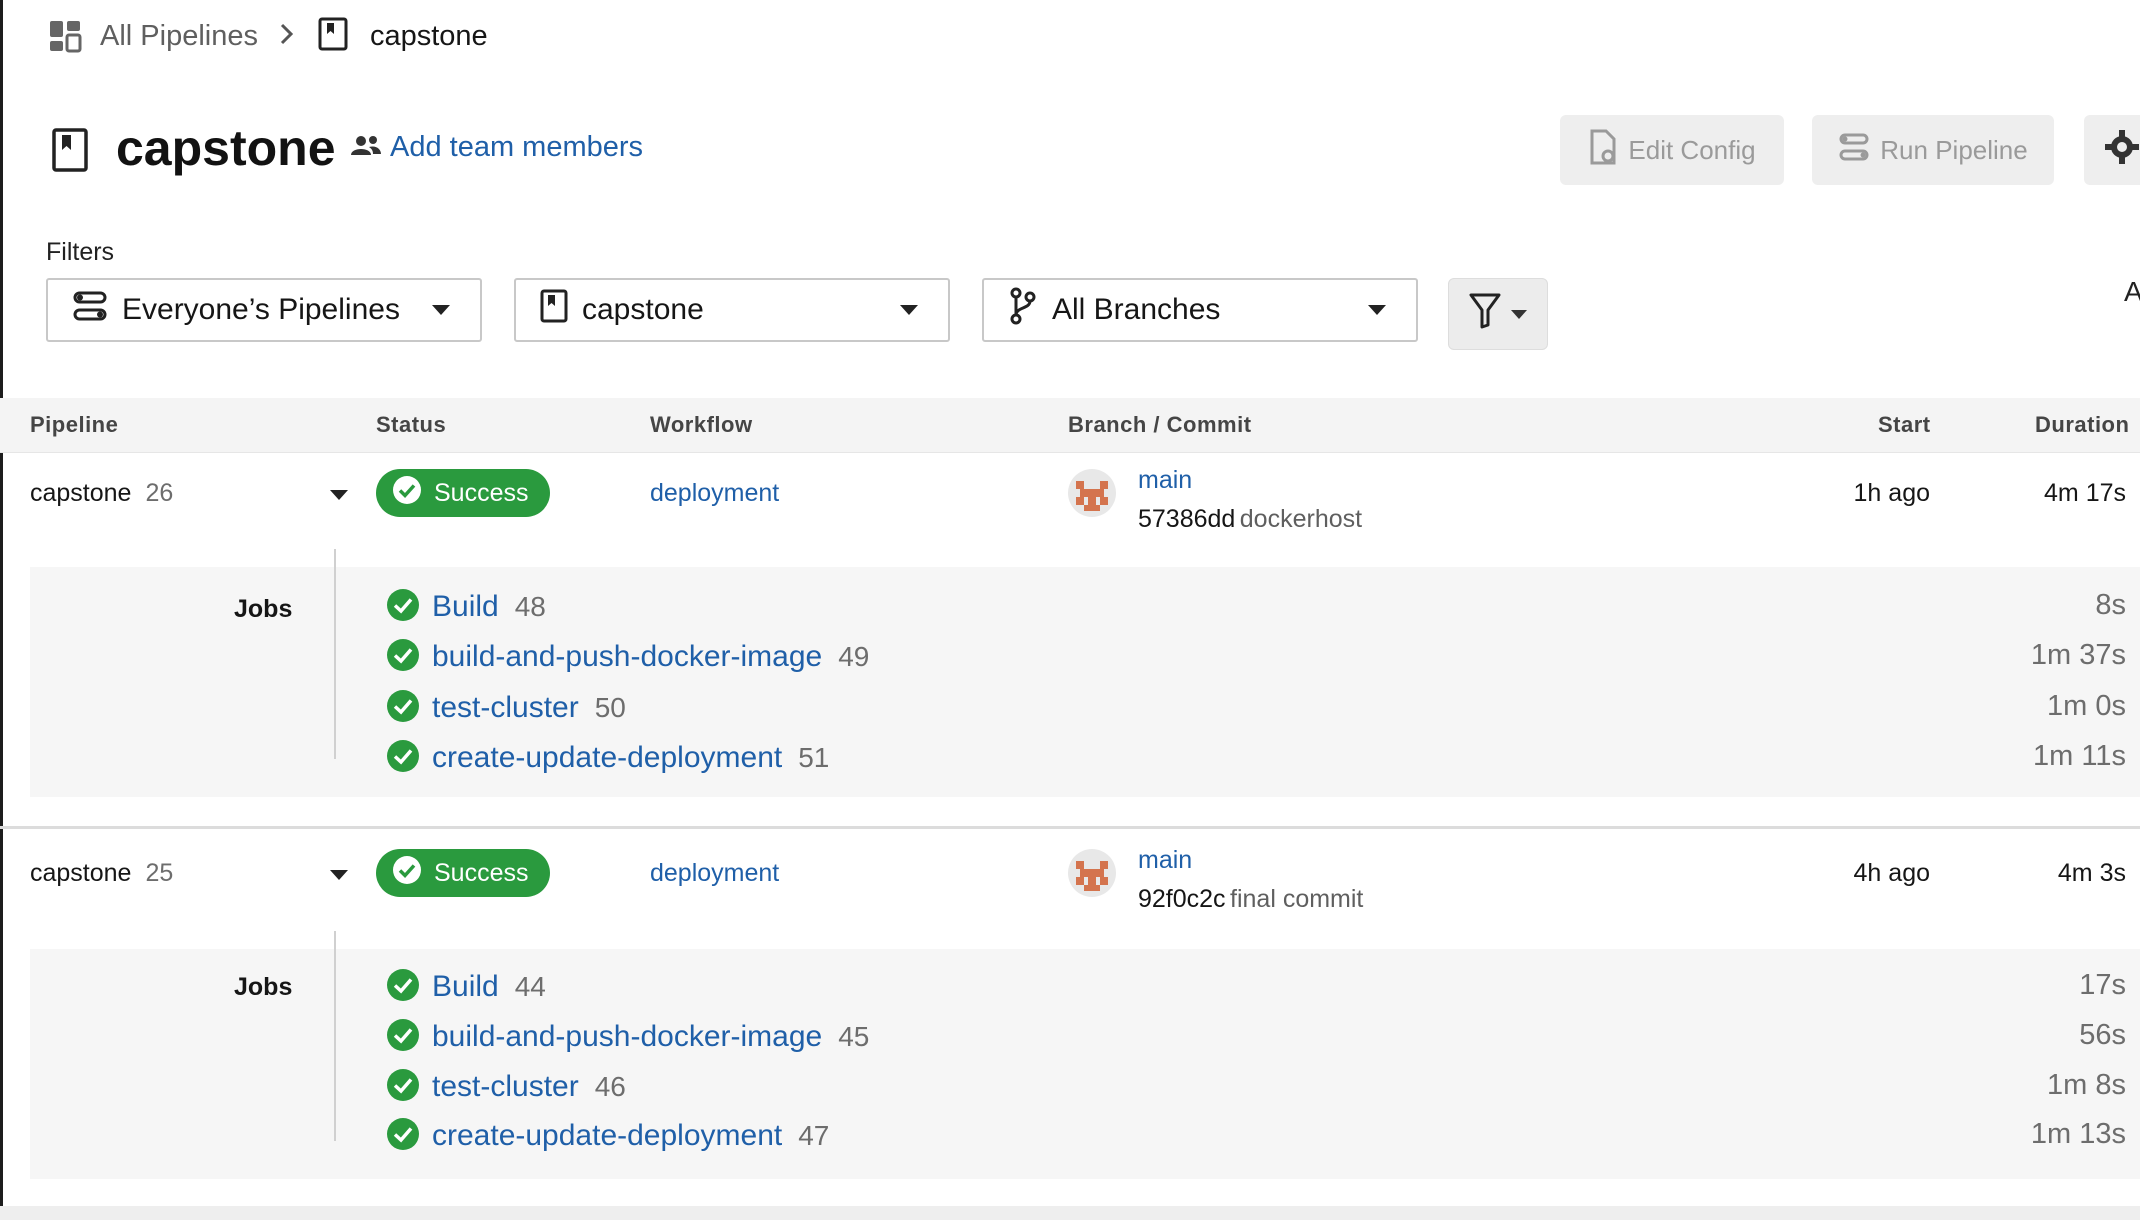 Image resolution: width=2140 pixels, height=1220 pixels. I want to click on job-duration: 8s, so click(2110, 605).